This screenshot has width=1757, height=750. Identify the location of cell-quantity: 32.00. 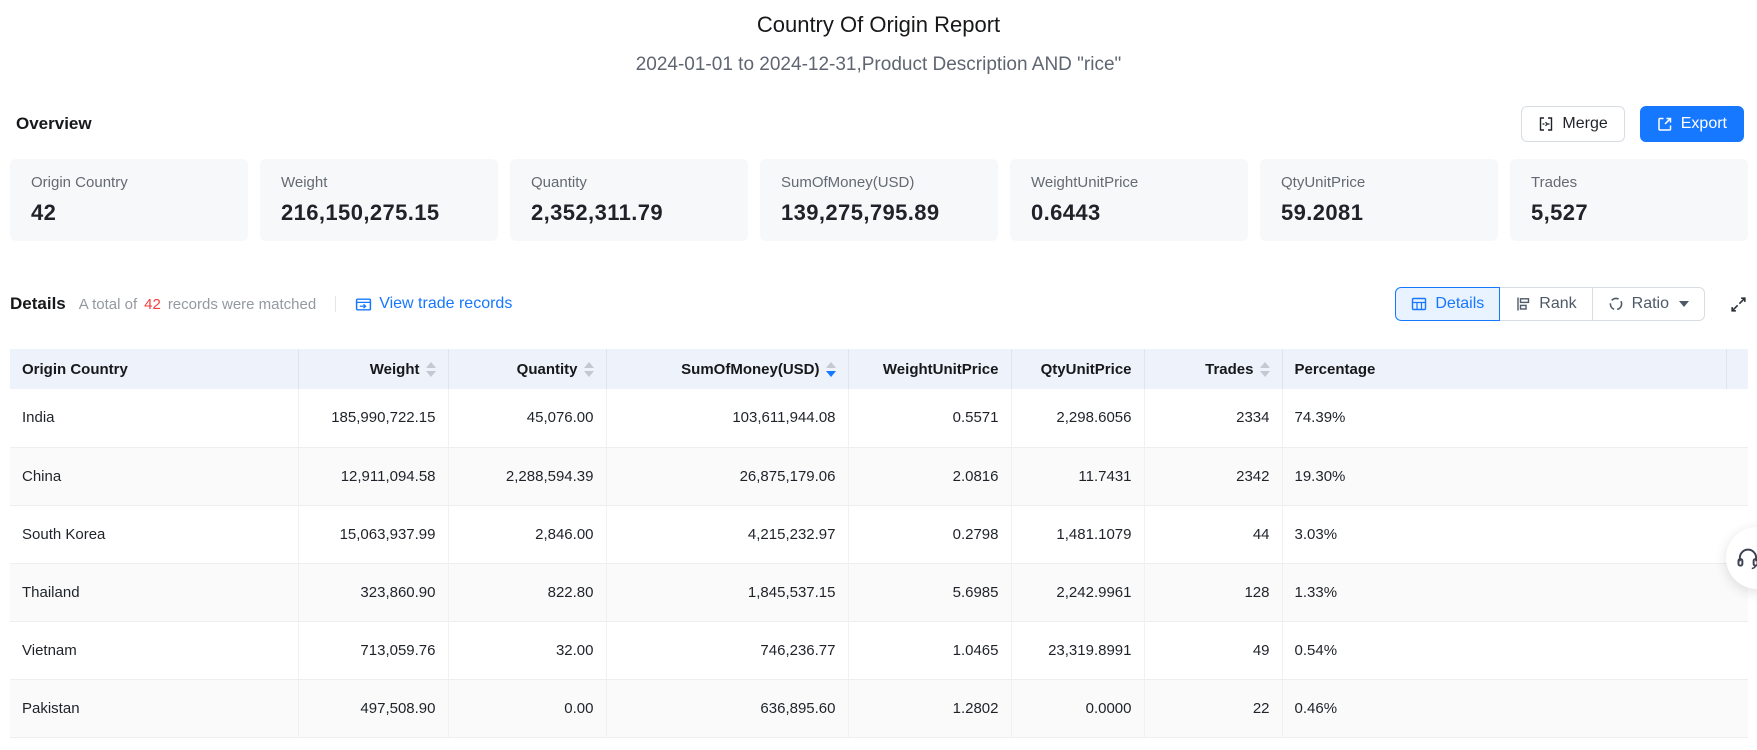
(527, 650).